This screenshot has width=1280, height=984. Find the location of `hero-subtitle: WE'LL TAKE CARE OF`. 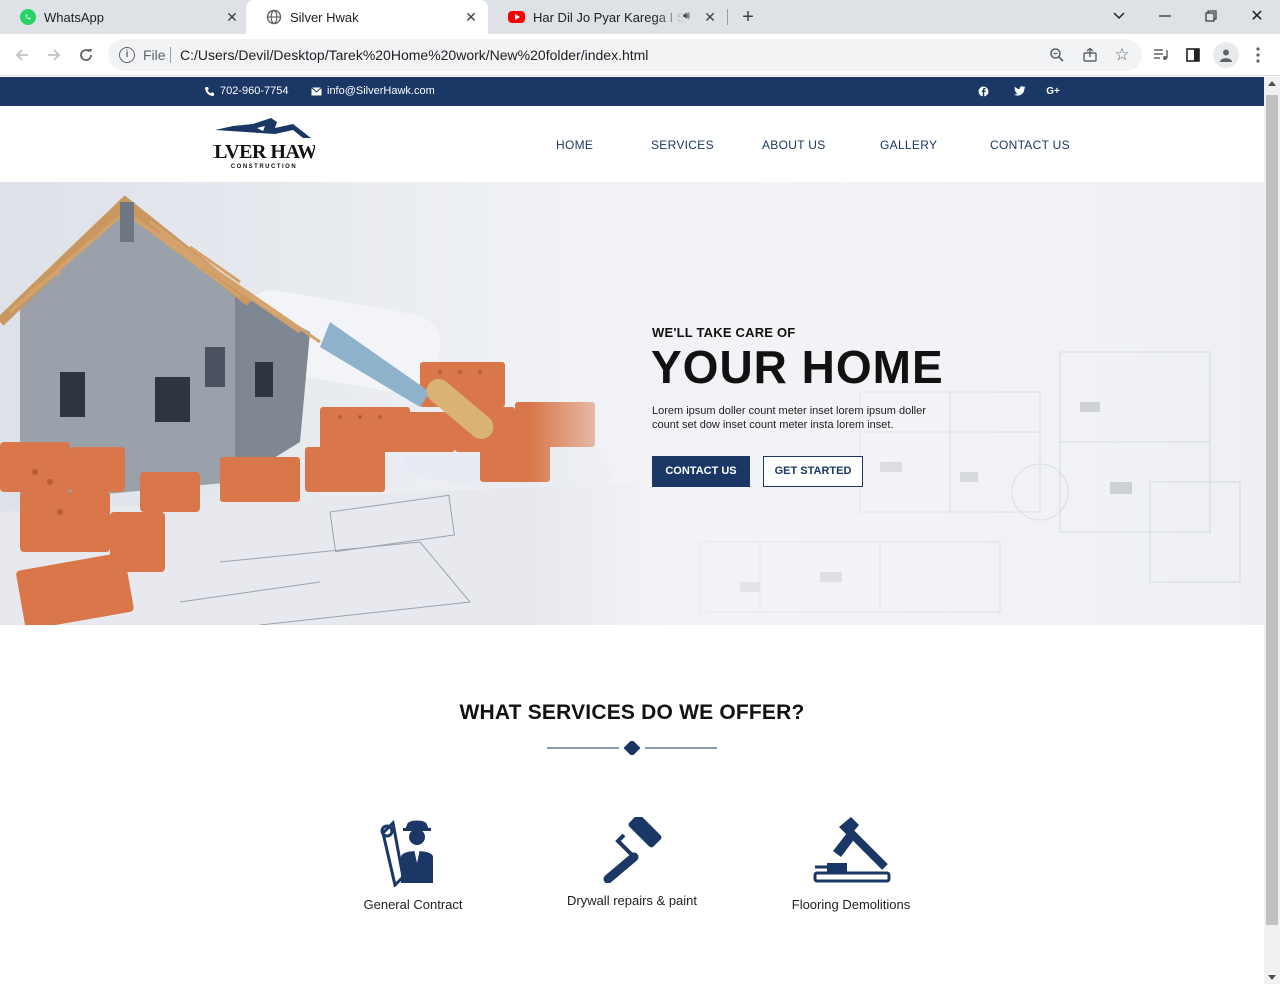

hero-subtitle: WE'LL TAKE CARE OF is located at coordinates (724, 332).